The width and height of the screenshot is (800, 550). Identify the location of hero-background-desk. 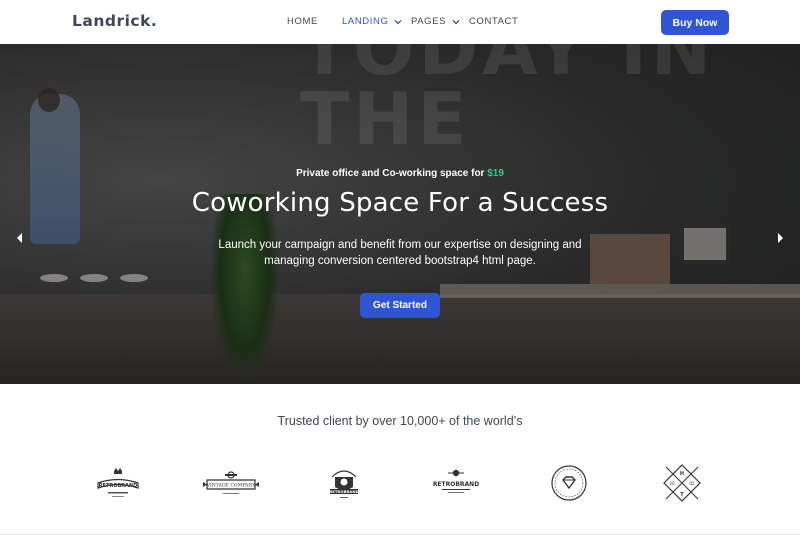
(620, 291).